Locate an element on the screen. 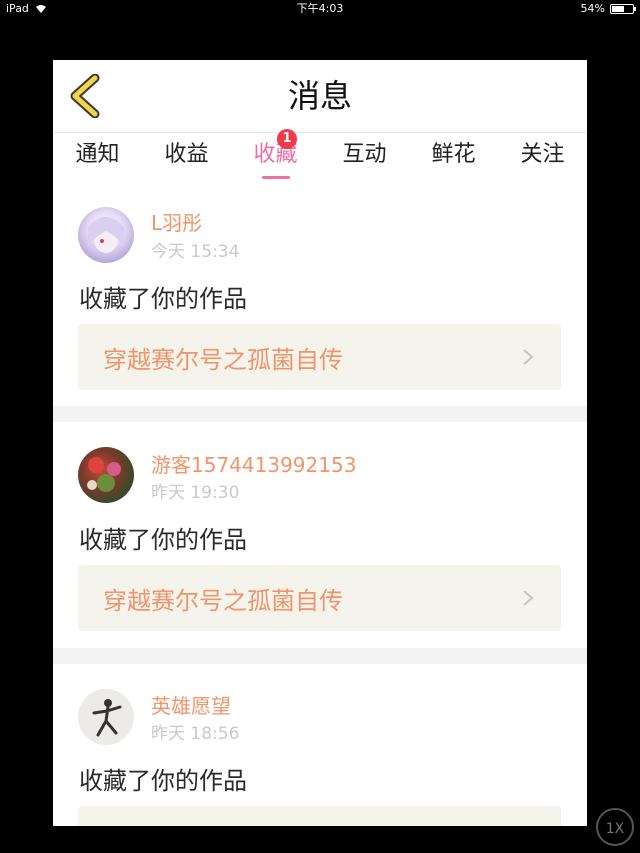 The height and width of the screenshot is (853, 640). status-bar: iPad 下午4:03 54% is located at coordinates (320, 9).